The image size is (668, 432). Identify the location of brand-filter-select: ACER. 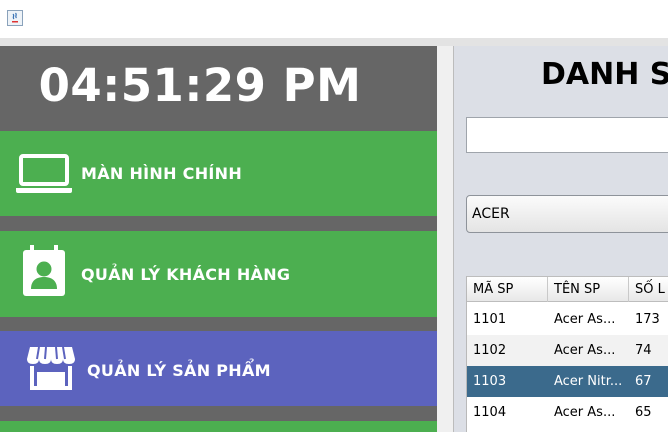
(567, 214).